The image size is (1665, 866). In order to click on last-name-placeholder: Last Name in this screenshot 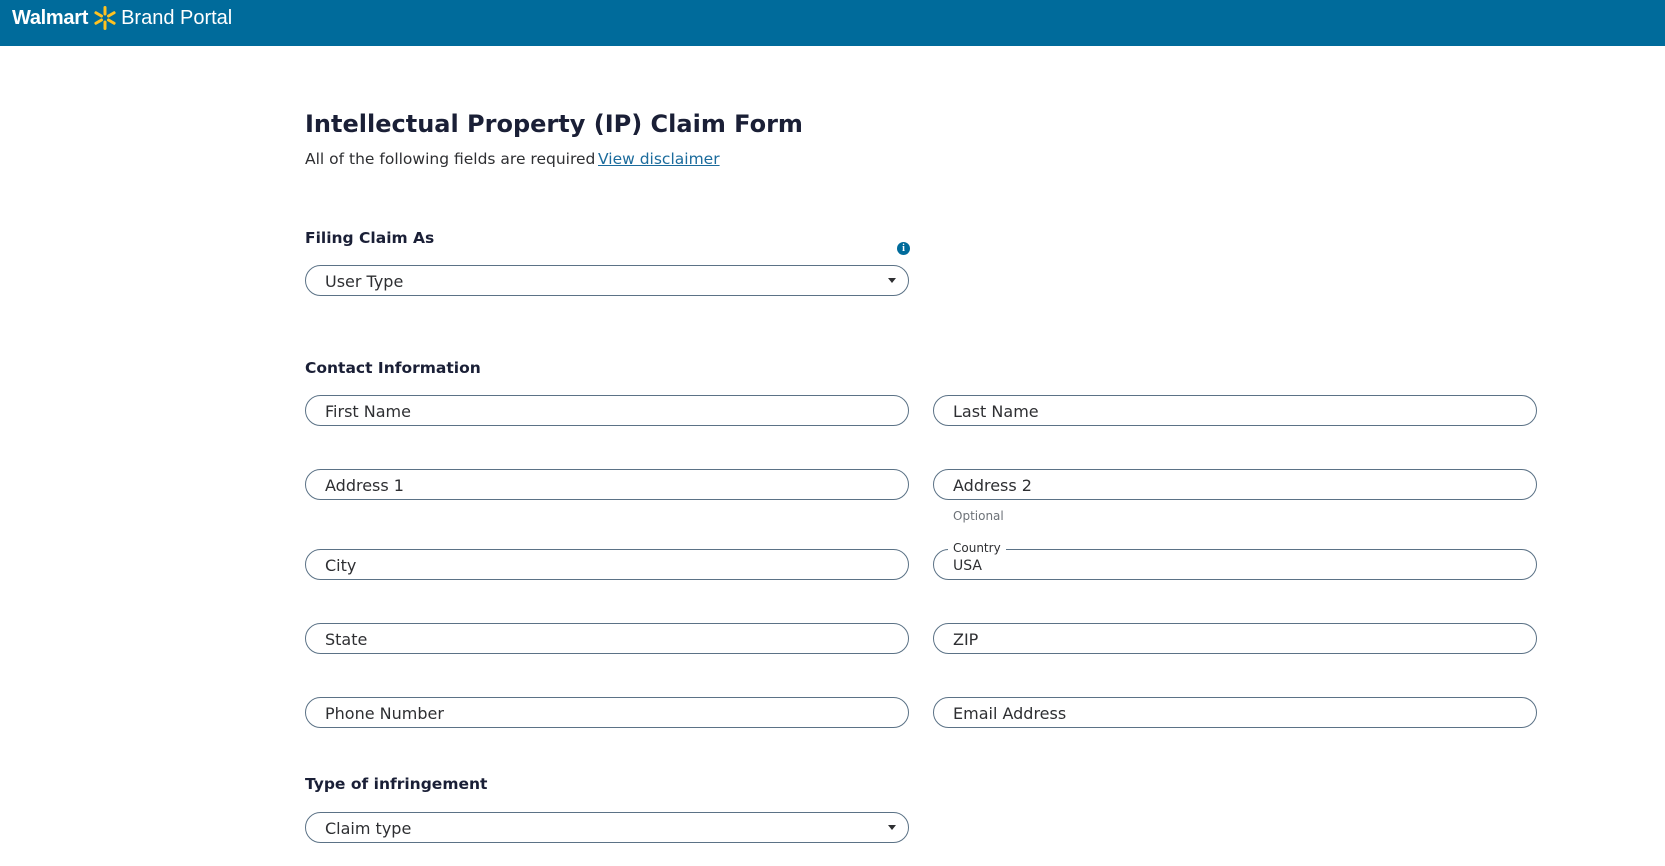, I will do `click(996, 411)`.